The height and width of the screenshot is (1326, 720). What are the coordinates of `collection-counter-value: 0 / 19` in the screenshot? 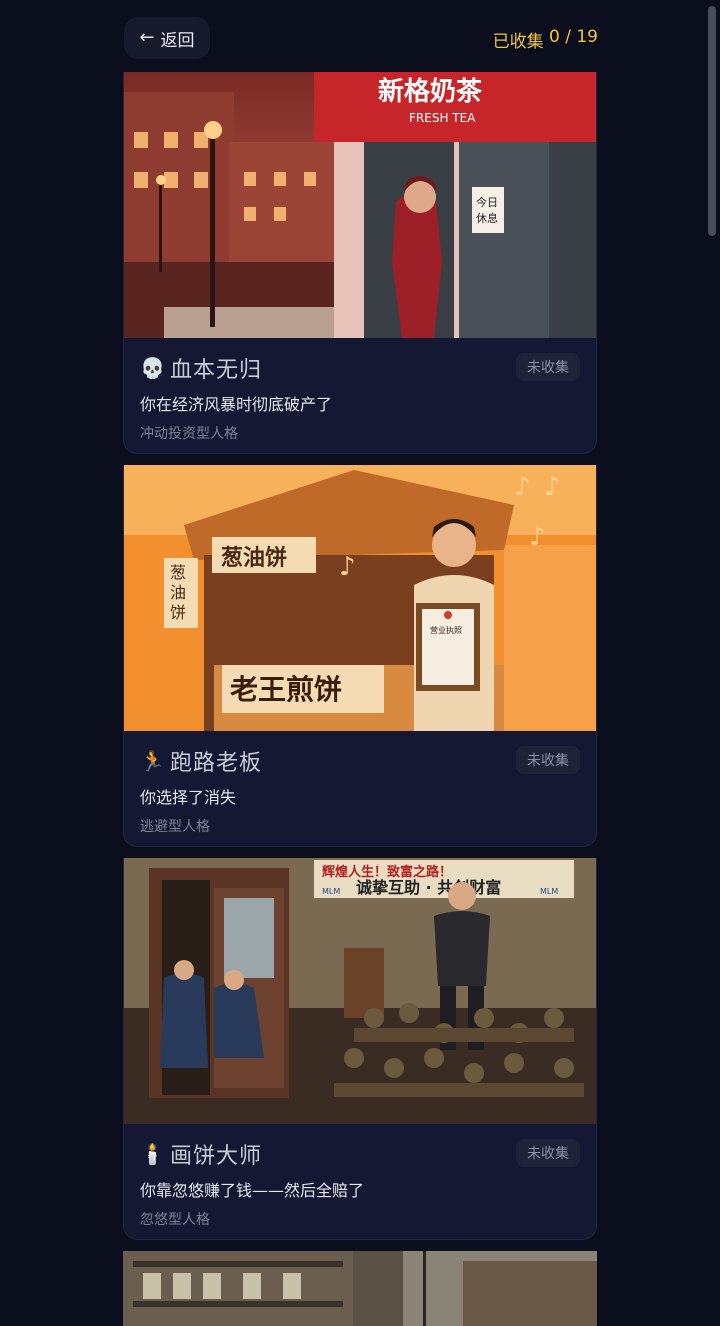 It's located at (573, 37).